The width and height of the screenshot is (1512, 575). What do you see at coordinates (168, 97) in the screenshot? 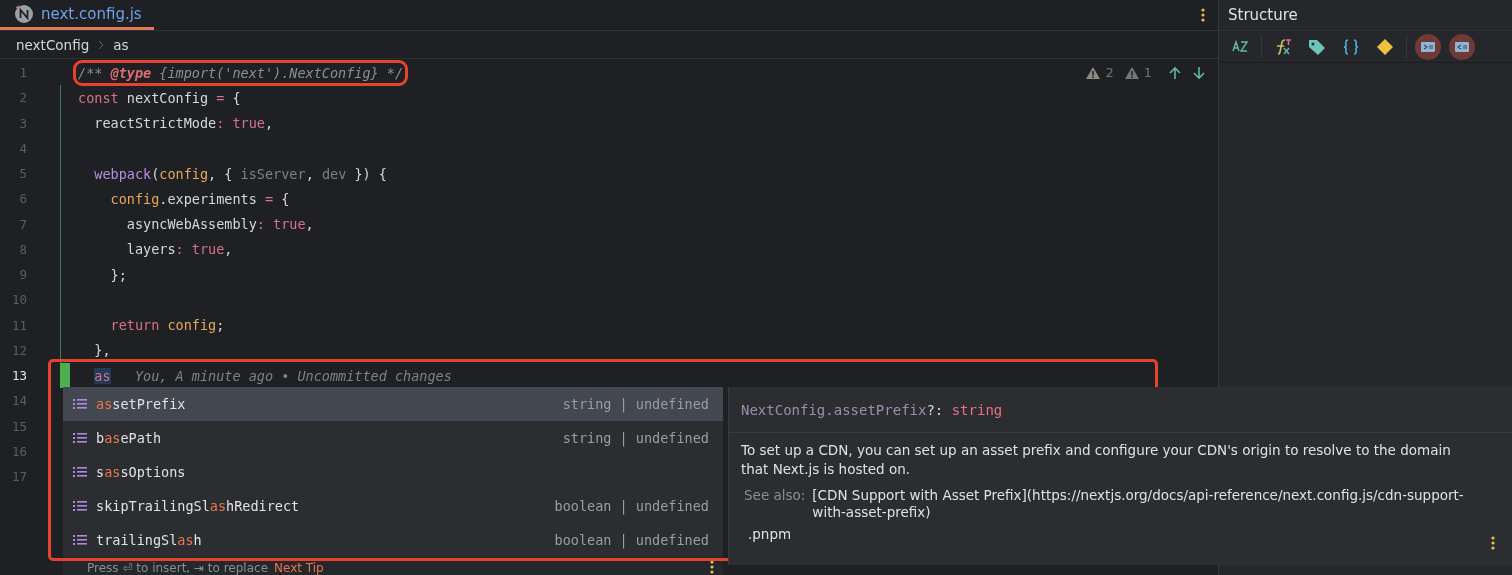
I see `code-text: nextConfig` at bounding box center [168, 97].